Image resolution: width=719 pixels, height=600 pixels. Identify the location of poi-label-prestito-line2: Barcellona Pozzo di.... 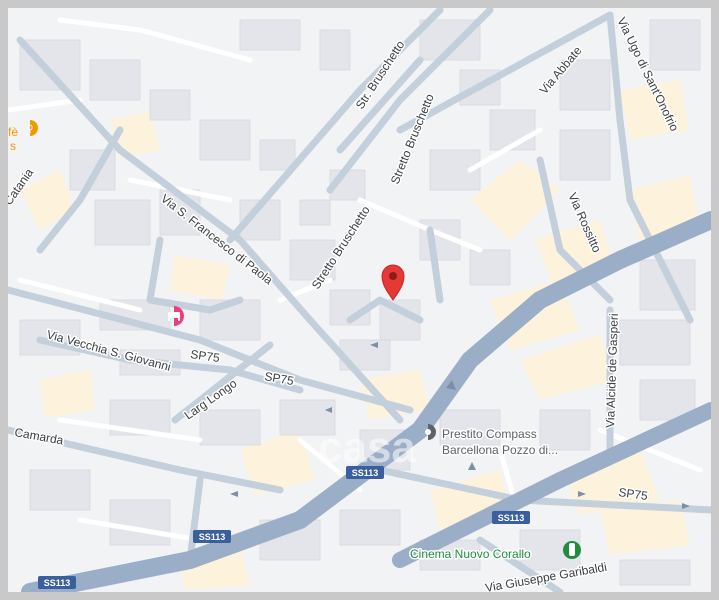
(500, 450).